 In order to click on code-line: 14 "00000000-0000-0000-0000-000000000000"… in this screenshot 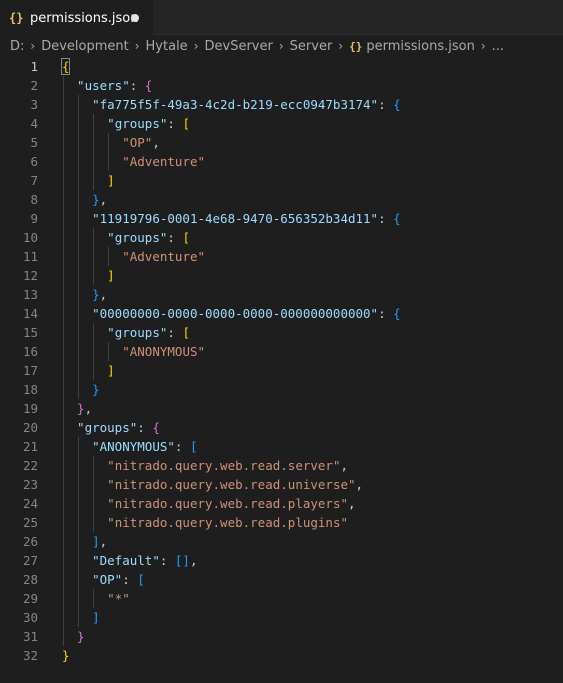, I will do `click(281, 313)`.